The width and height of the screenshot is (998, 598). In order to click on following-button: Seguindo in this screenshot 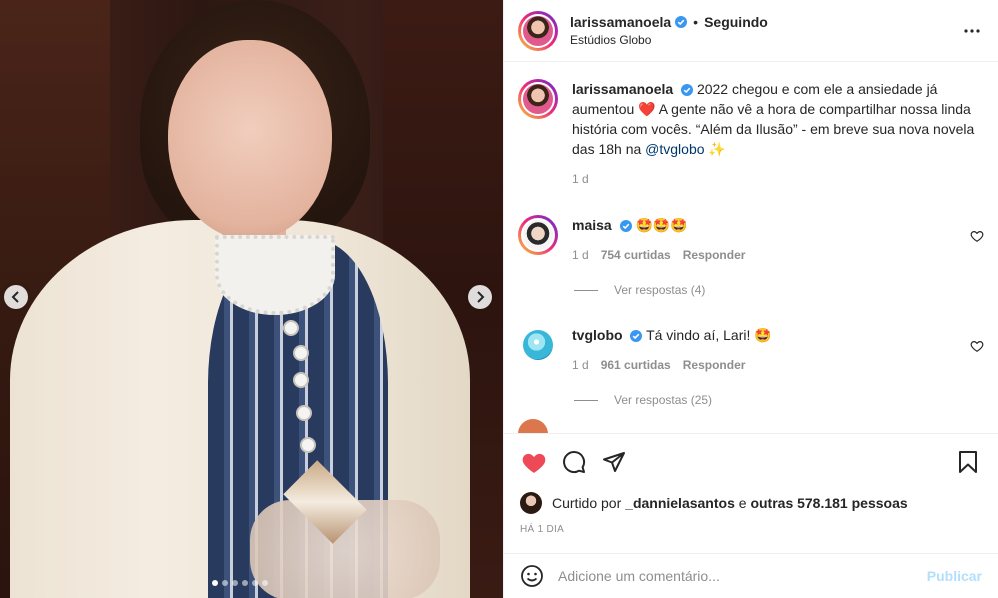, I will do `click(736, 22)`.